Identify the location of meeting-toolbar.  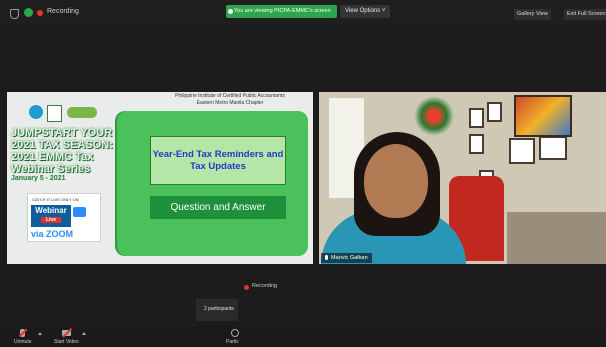
(303, 336).